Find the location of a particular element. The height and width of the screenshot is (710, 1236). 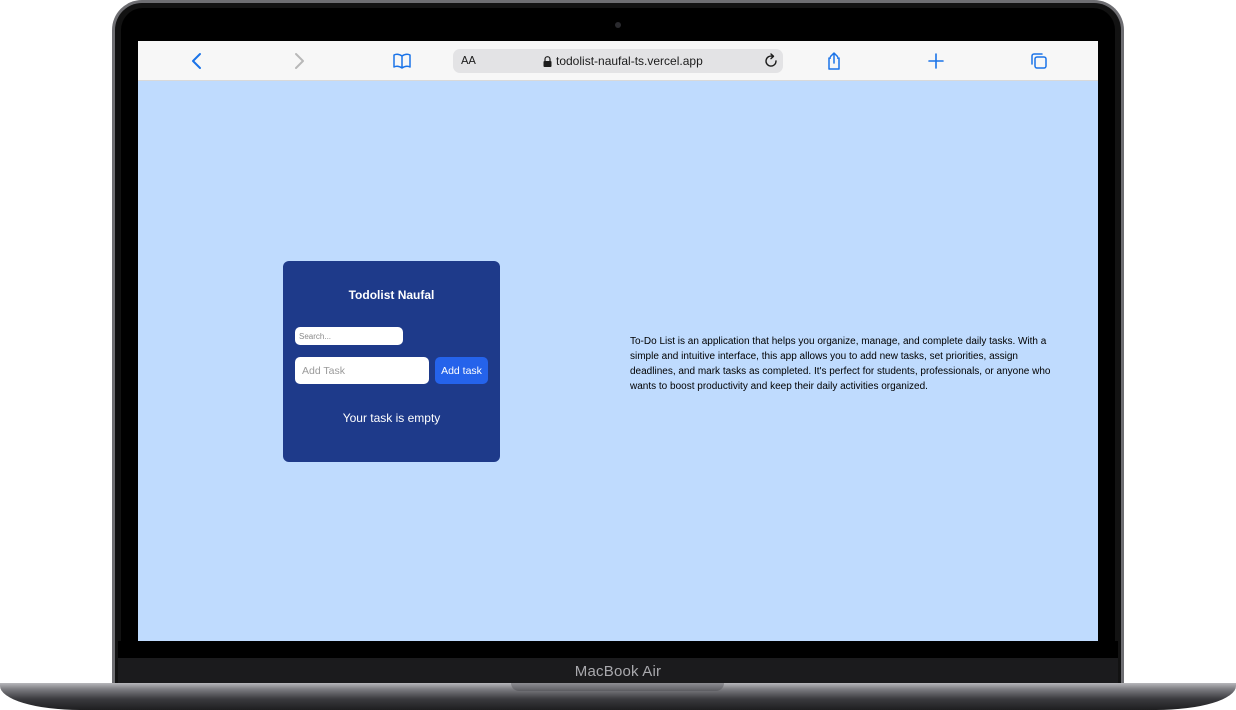

app-title: Todolist Naufal is located at coordinates (391, 295).